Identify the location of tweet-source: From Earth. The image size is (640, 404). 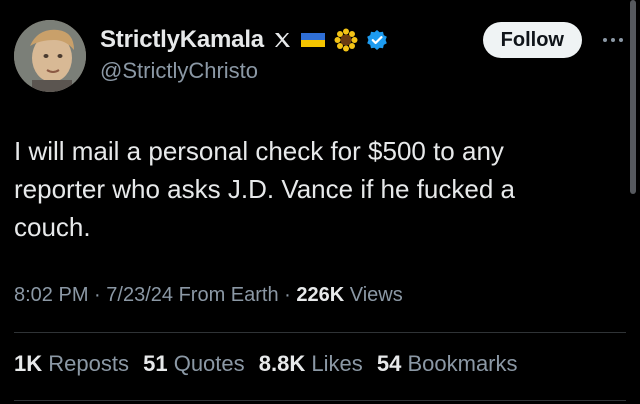
(228, 295).